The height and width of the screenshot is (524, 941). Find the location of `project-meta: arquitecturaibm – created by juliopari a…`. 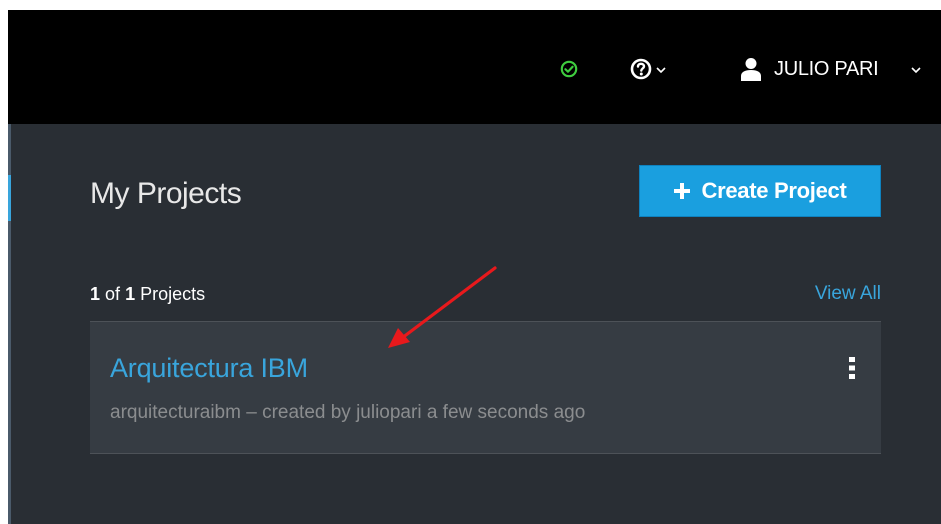

project-meta: arquitecturaibm – created by juliopari a… is located at coordinates (348, 412).